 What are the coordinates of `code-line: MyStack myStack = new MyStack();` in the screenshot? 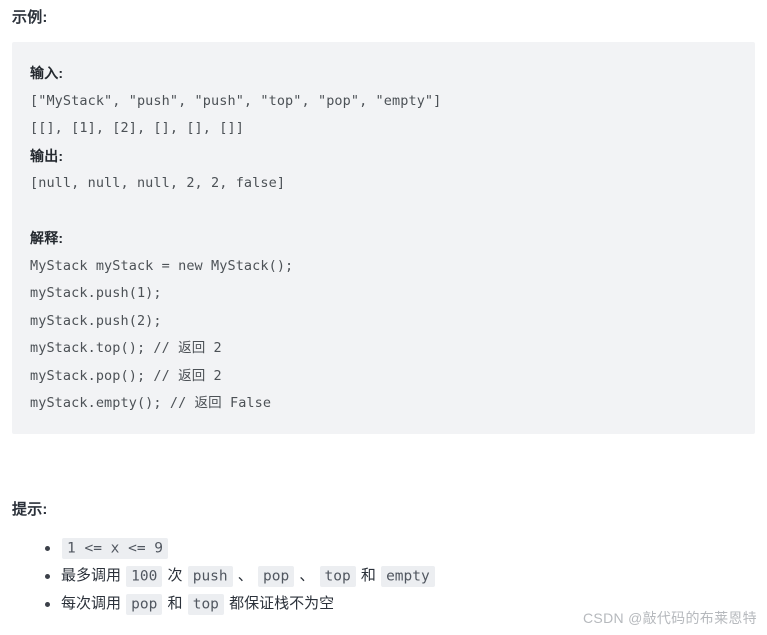 It's located at (162, 265).